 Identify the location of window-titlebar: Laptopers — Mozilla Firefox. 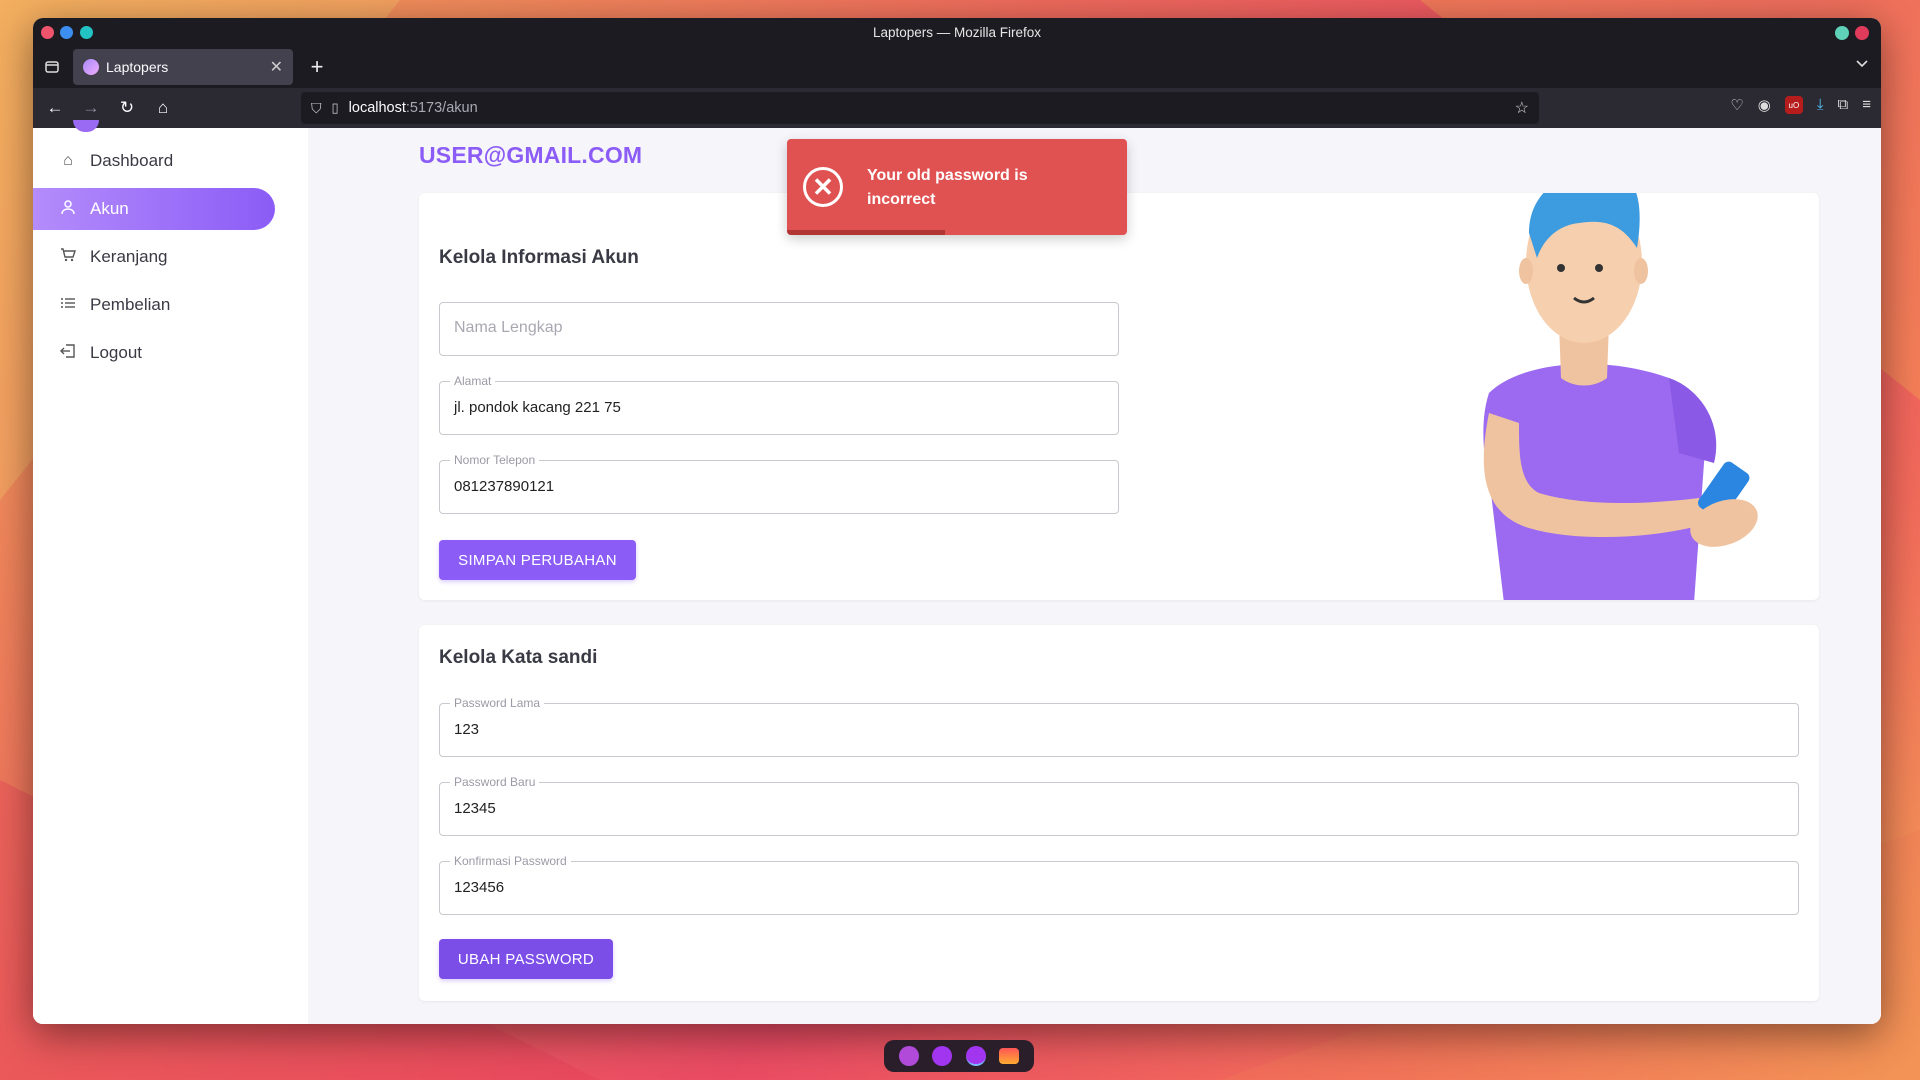
(957, 32).